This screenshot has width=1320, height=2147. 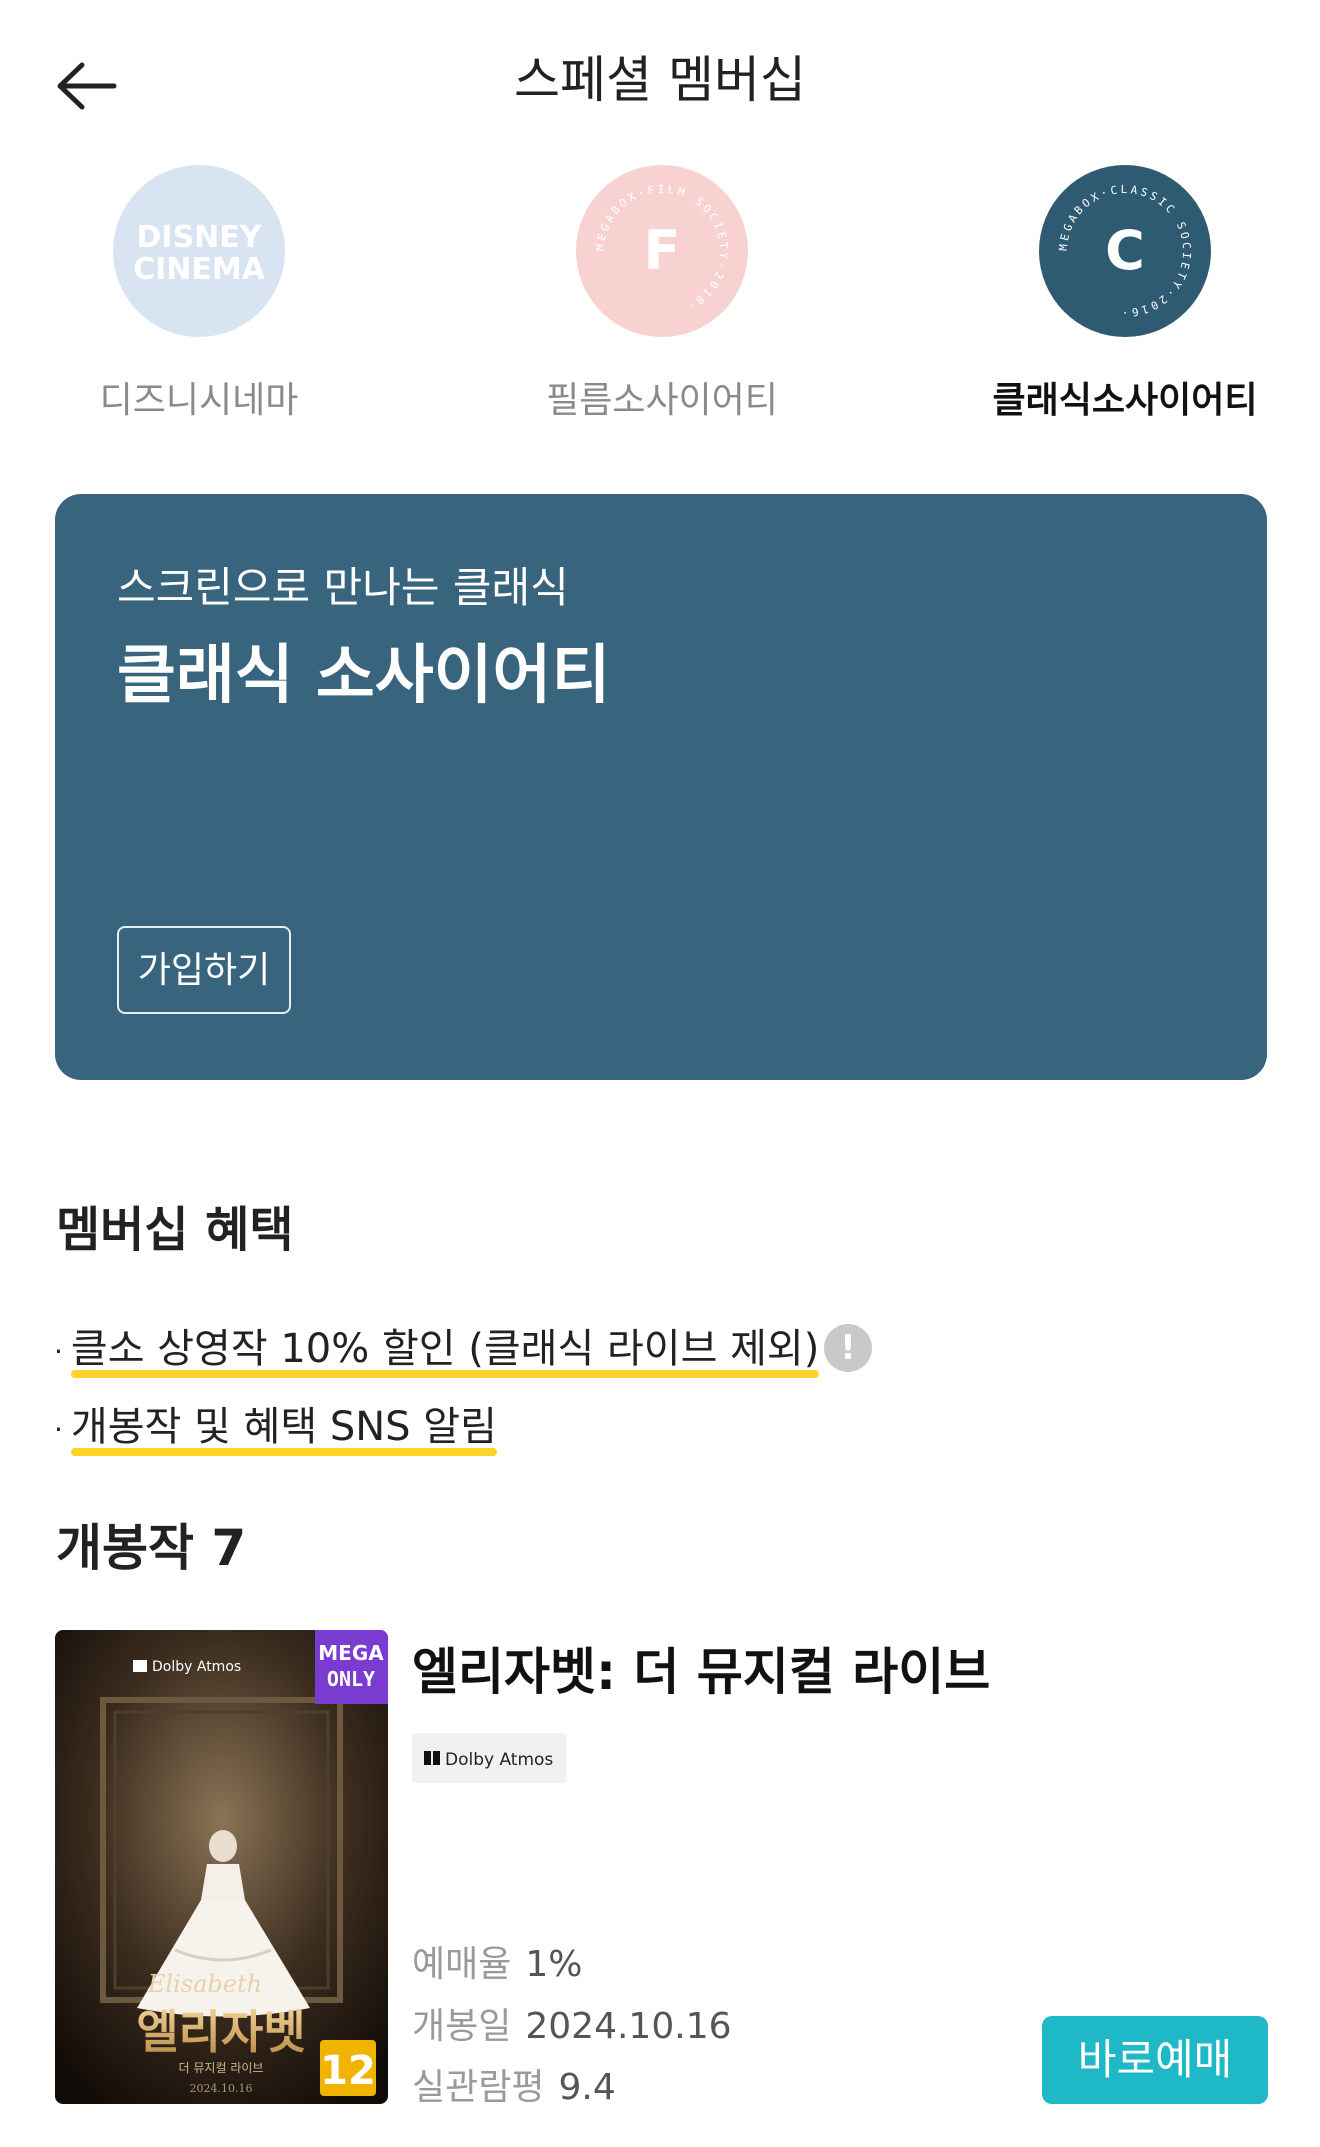 I want to click on dolby-atmos-badge: Dolby Atmos, so click(x=489, y=1758).